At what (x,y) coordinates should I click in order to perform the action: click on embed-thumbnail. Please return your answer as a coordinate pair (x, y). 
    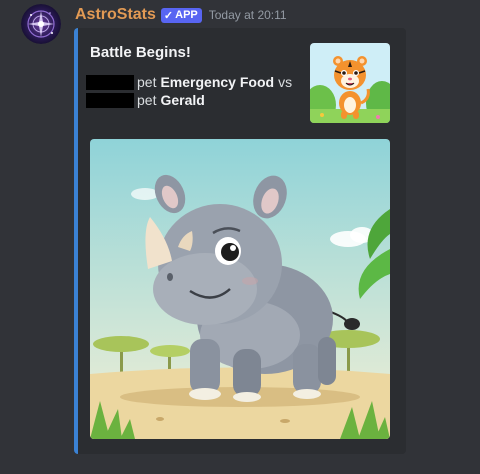
    Looking at the image, I should click on (350, 83).